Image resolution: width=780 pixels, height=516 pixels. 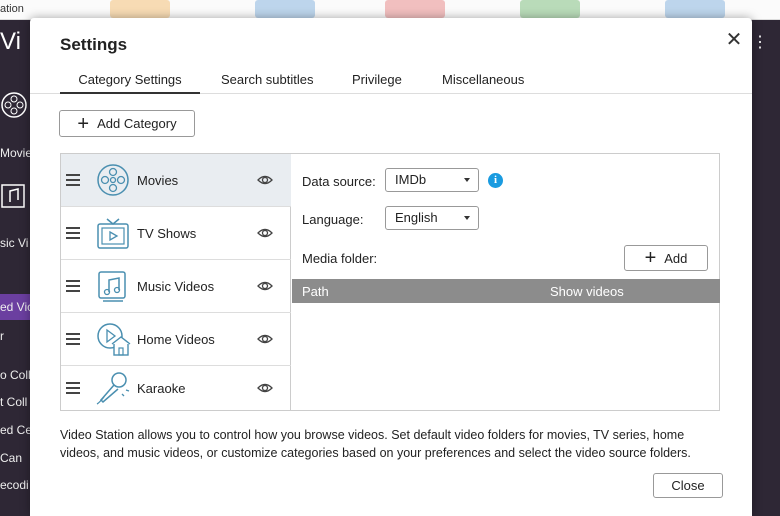 I want to click on add-folder-button: + Add, so click(x=666, y=258).